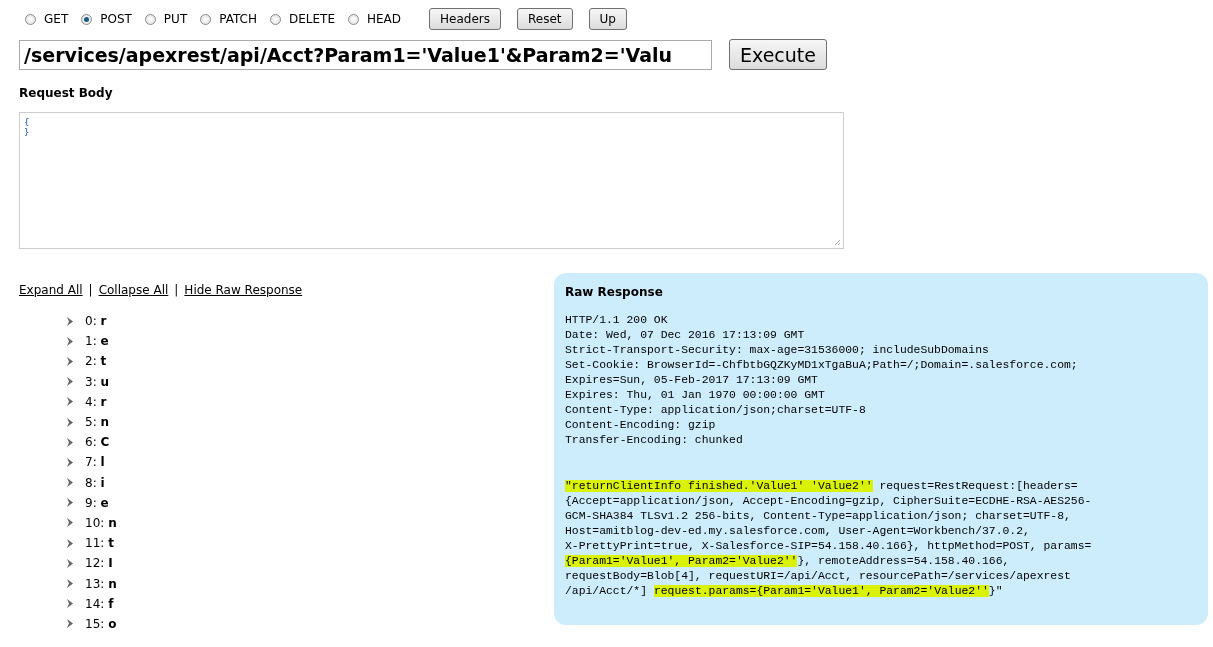 The image size is (1213, 647). I want to click on toolbar-button: Reset, so click(545, 19).